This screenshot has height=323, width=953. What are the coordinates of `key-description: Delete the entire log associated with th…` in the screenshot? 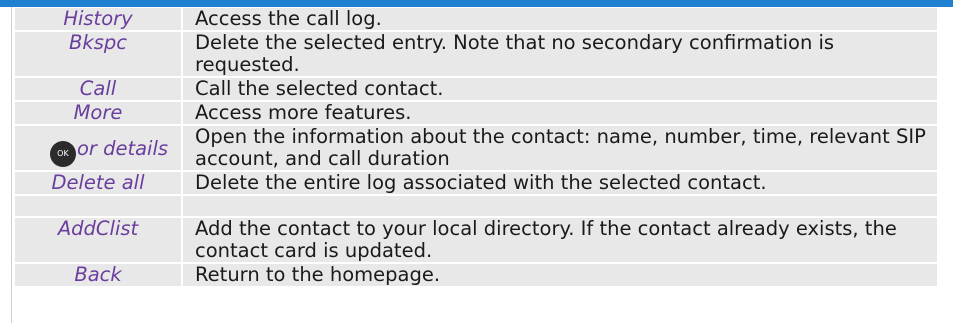 It's located at (559, 183).